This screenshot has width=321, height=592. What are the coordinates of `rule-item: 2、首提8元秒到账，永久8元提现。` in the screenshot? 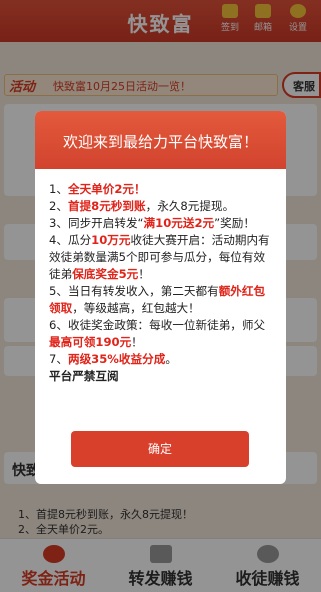 It's located at (142, 206).